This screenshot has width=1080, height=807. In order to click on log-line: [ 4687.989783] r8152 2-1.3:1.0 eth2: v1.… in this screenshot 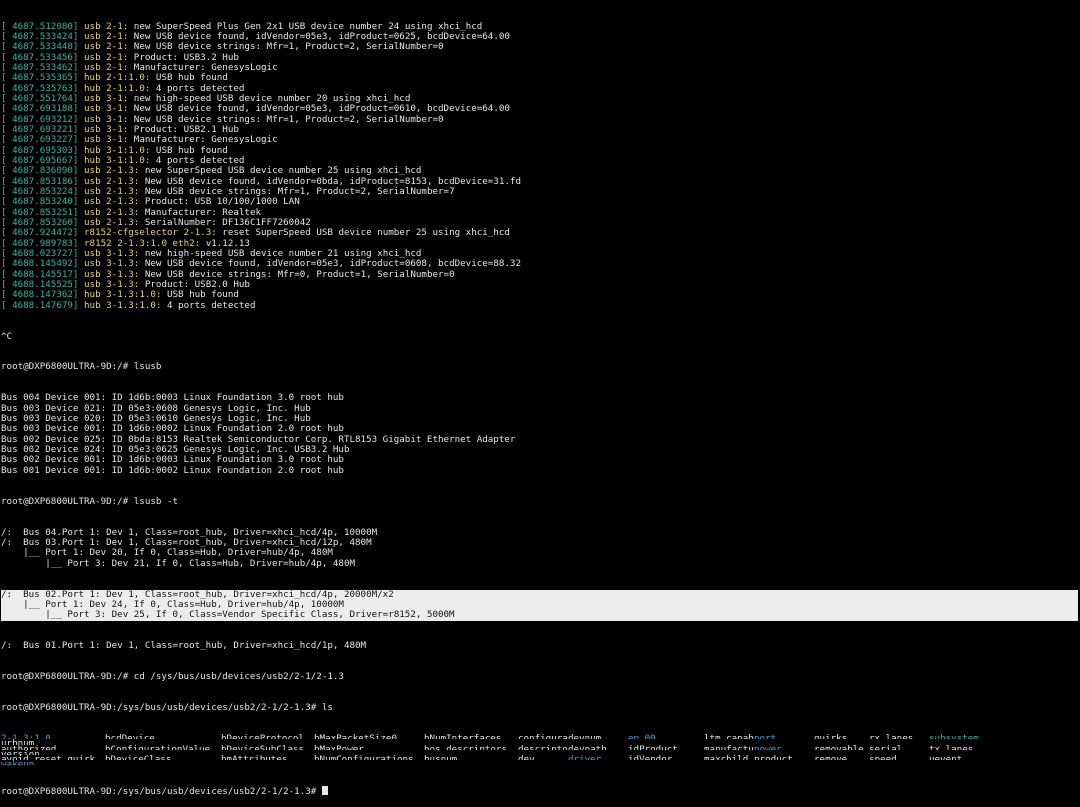, I will do `click(539, 244)`.